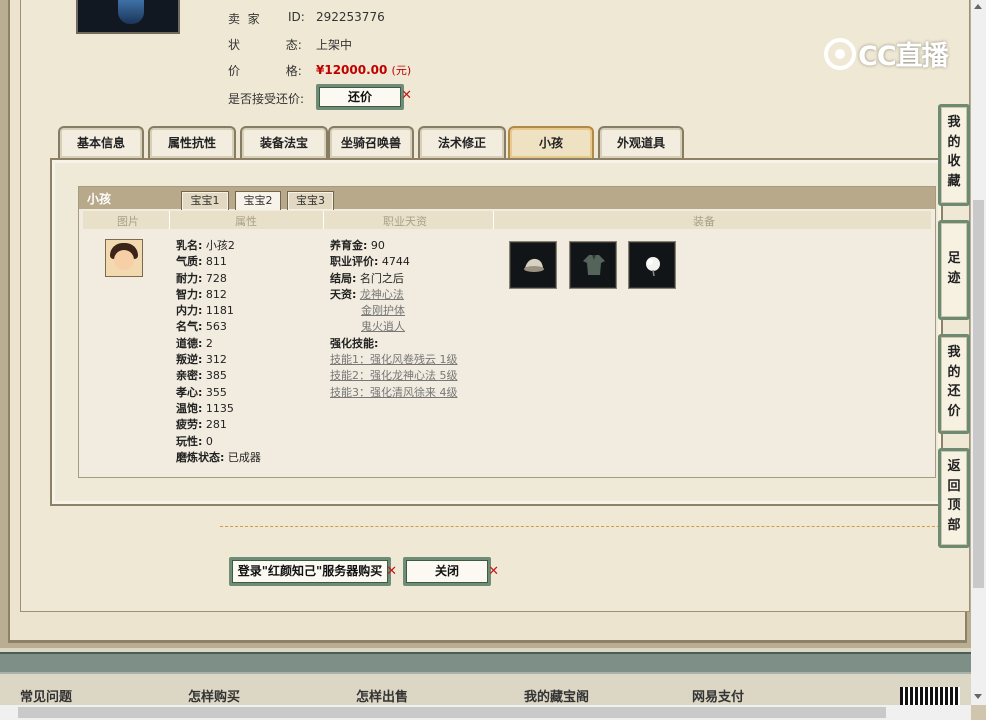 Image resolution: width=986 pixels, height=720 pixels. Describe the element at coordinates (205, 200) in the screenshot. I see `subtab-baby-1: 宝宝1` at that location.